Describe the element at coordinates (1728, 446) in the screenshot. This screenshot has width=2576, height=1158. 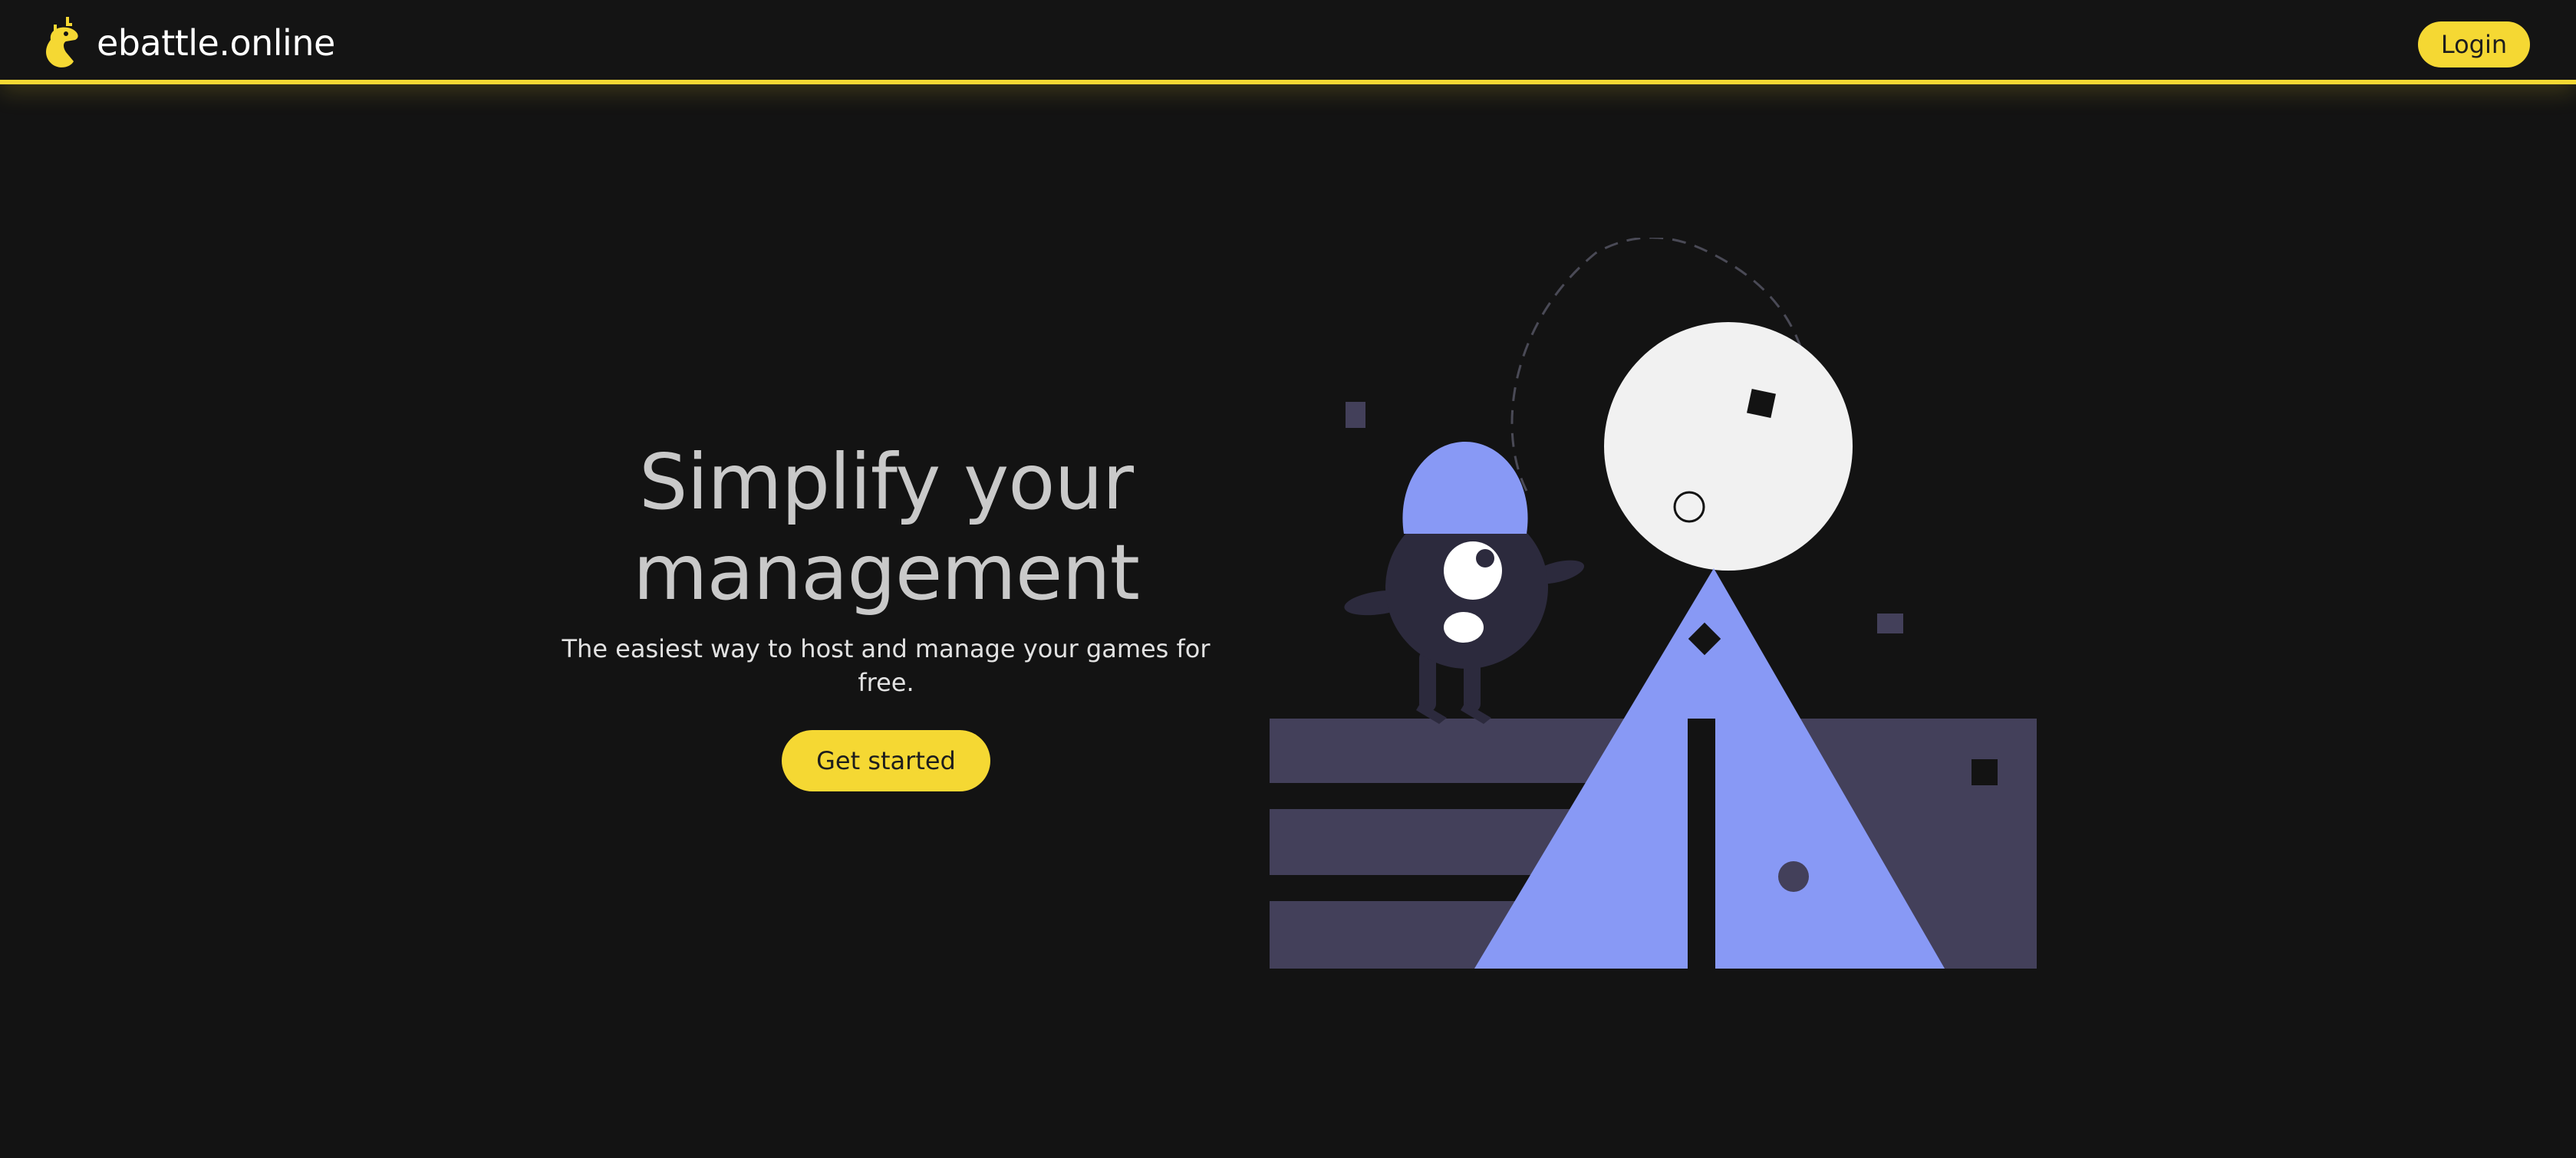
I see `moon` at that location.